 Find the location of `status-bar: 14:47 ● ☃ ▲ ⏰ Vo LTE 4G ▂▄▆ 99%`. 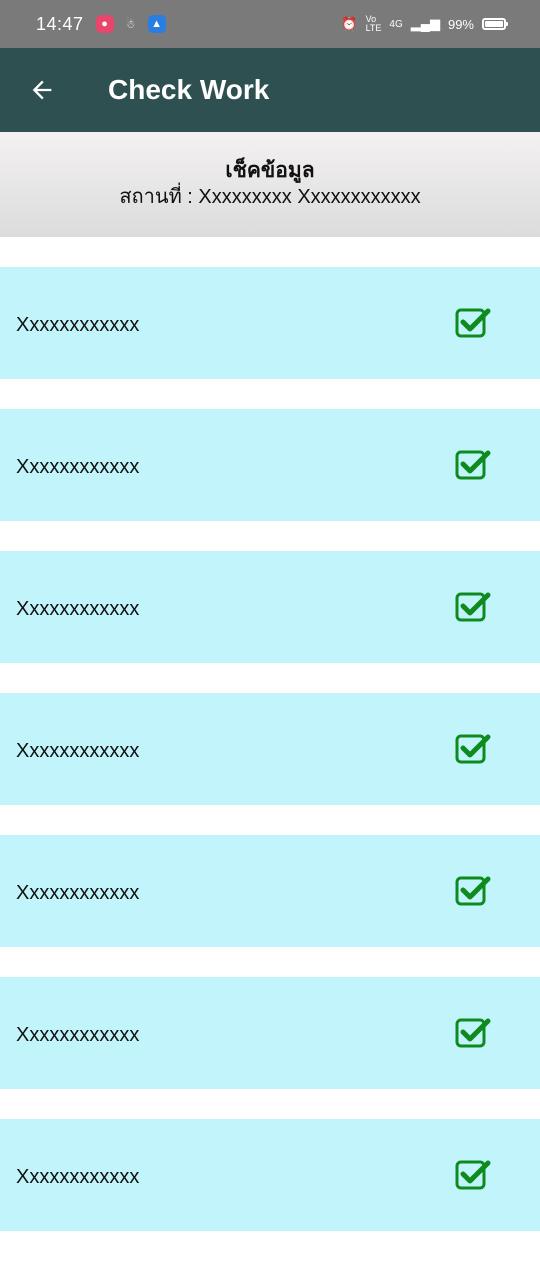

status-bar: 14:47 ● ☃ ▲ ⏰ Vo LTE 4G ▂▄▆ 99% is located at coordinates (270, 24).